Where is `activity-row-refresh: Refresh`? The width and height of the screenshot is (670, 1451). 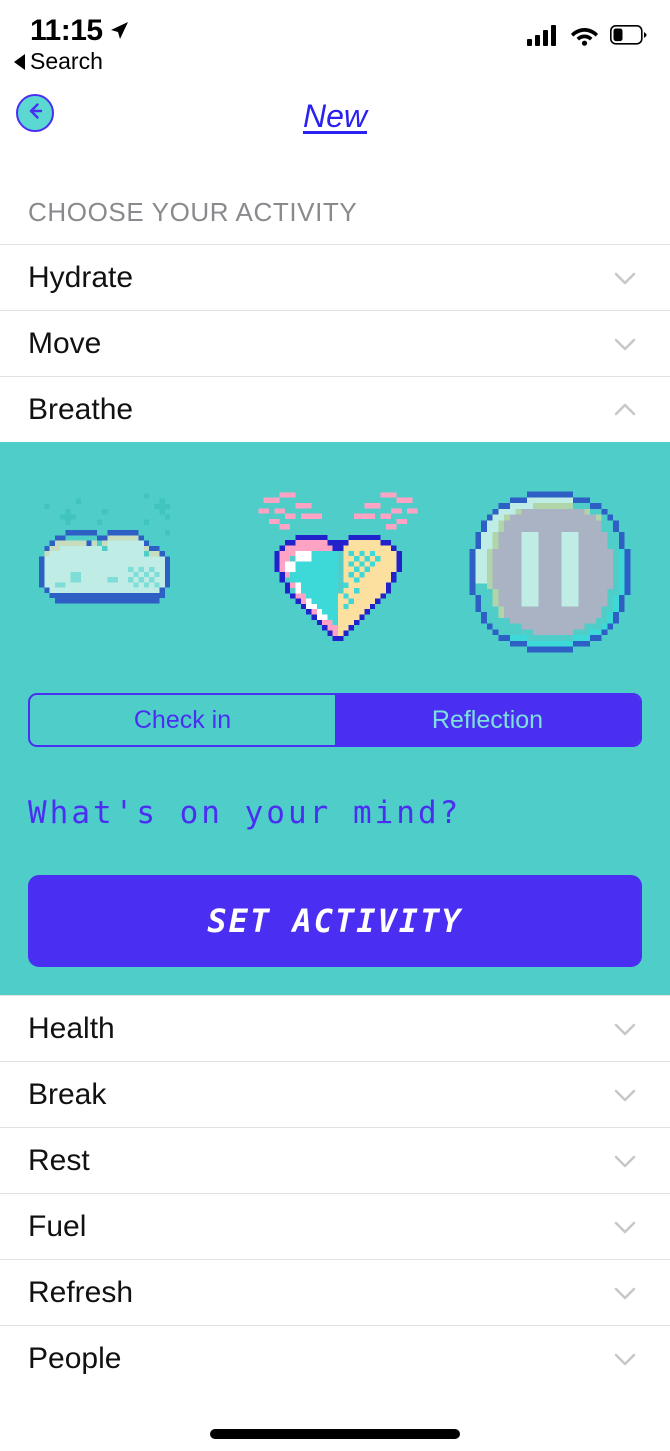 activity-row-refresh: Refresh is located at coordinates (335, 1292).